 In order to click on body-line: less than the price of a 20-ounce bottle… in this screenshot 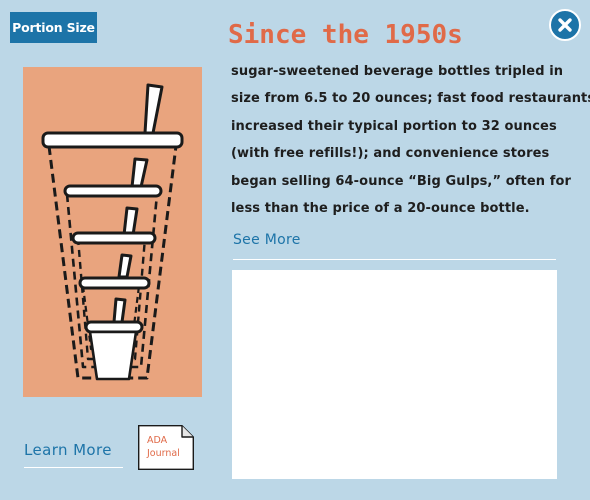, I will do `click(380, 209)`.